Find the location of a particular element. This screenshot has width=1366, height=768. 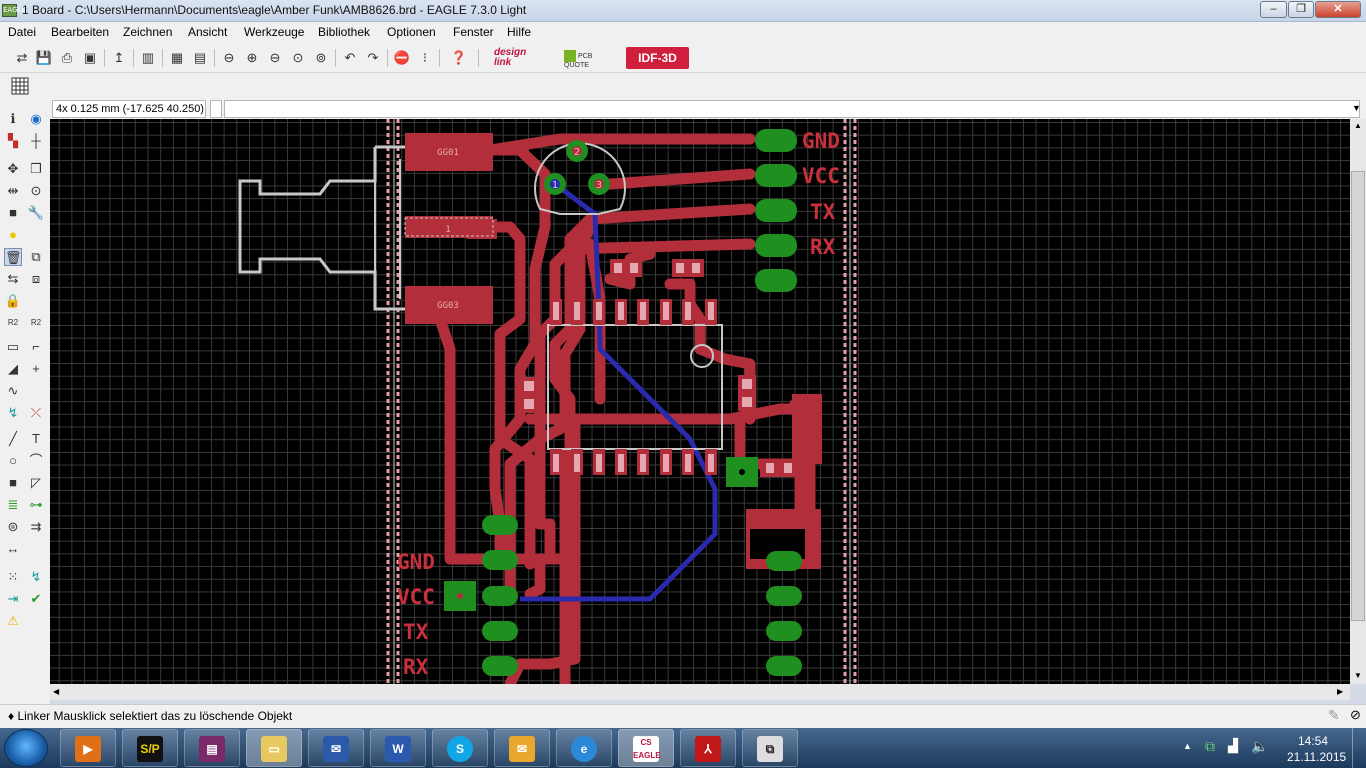

open-icon: ⇄ is located at coordinates (22, 58).